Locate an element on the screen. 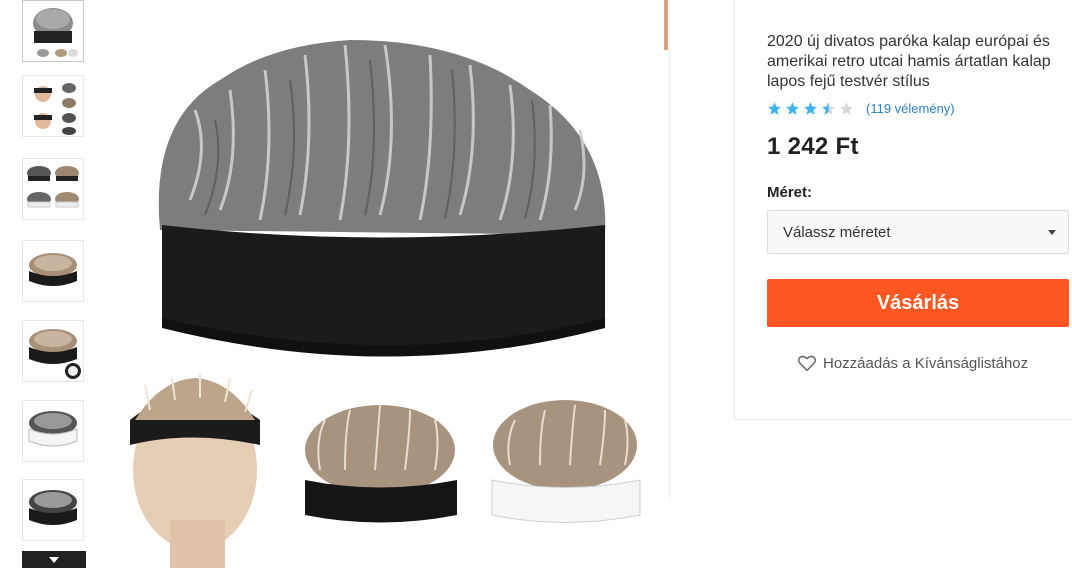  decor-edge is located at coordinates (666, 25).